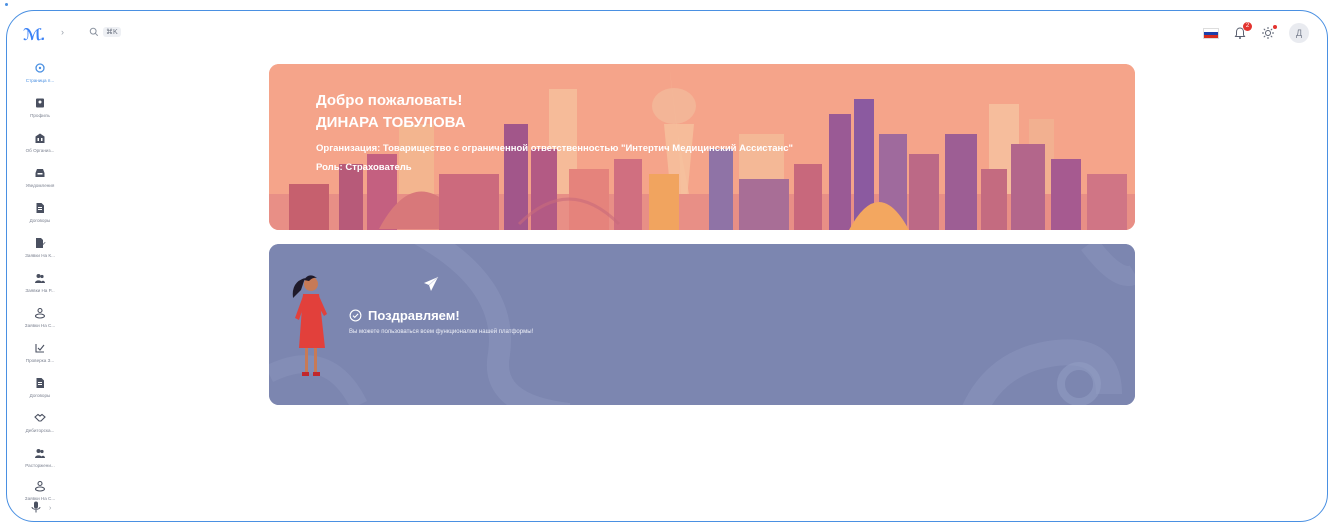 Image resolution: width=1332 pixels, height=526 pixels. What do you see at coordinates (1242, 31) in the screenshot?
I see `notifications-button: 2` at bounding box center [1242, 31].